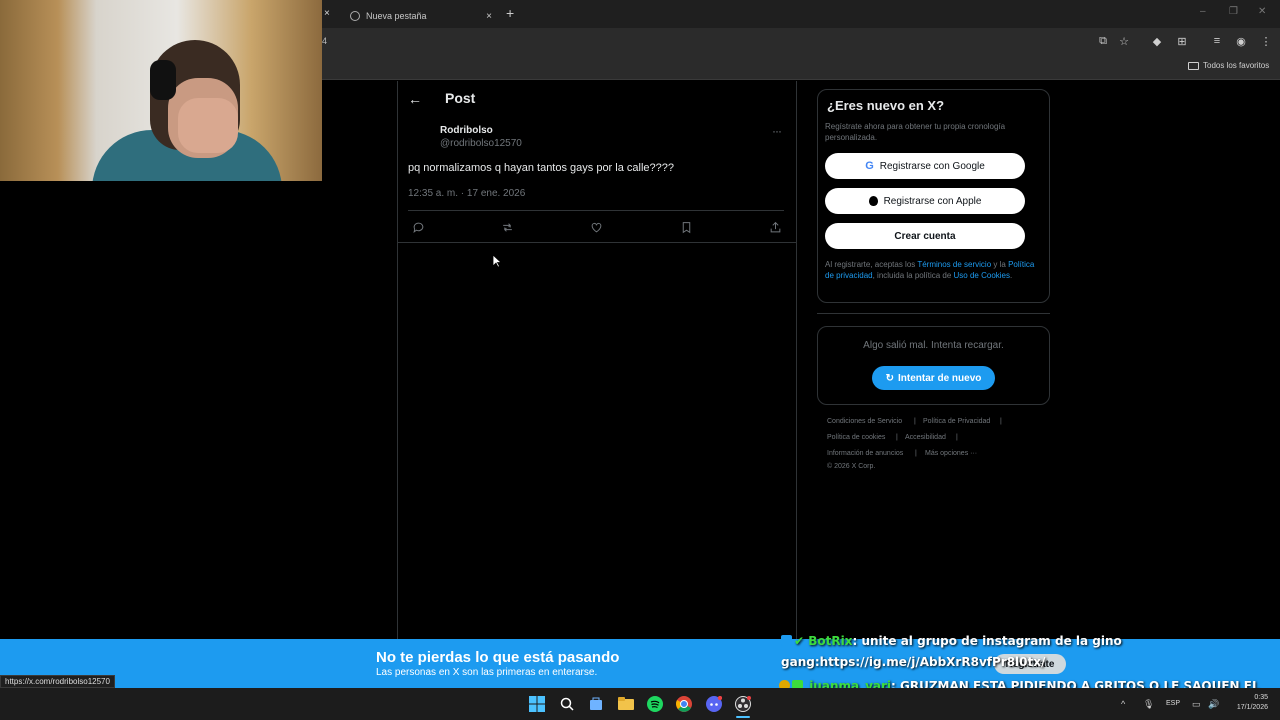 This screenshot has height=720, width=1280. I want to click on register-google-button: G Registrarse con Google, so click(925, 166).